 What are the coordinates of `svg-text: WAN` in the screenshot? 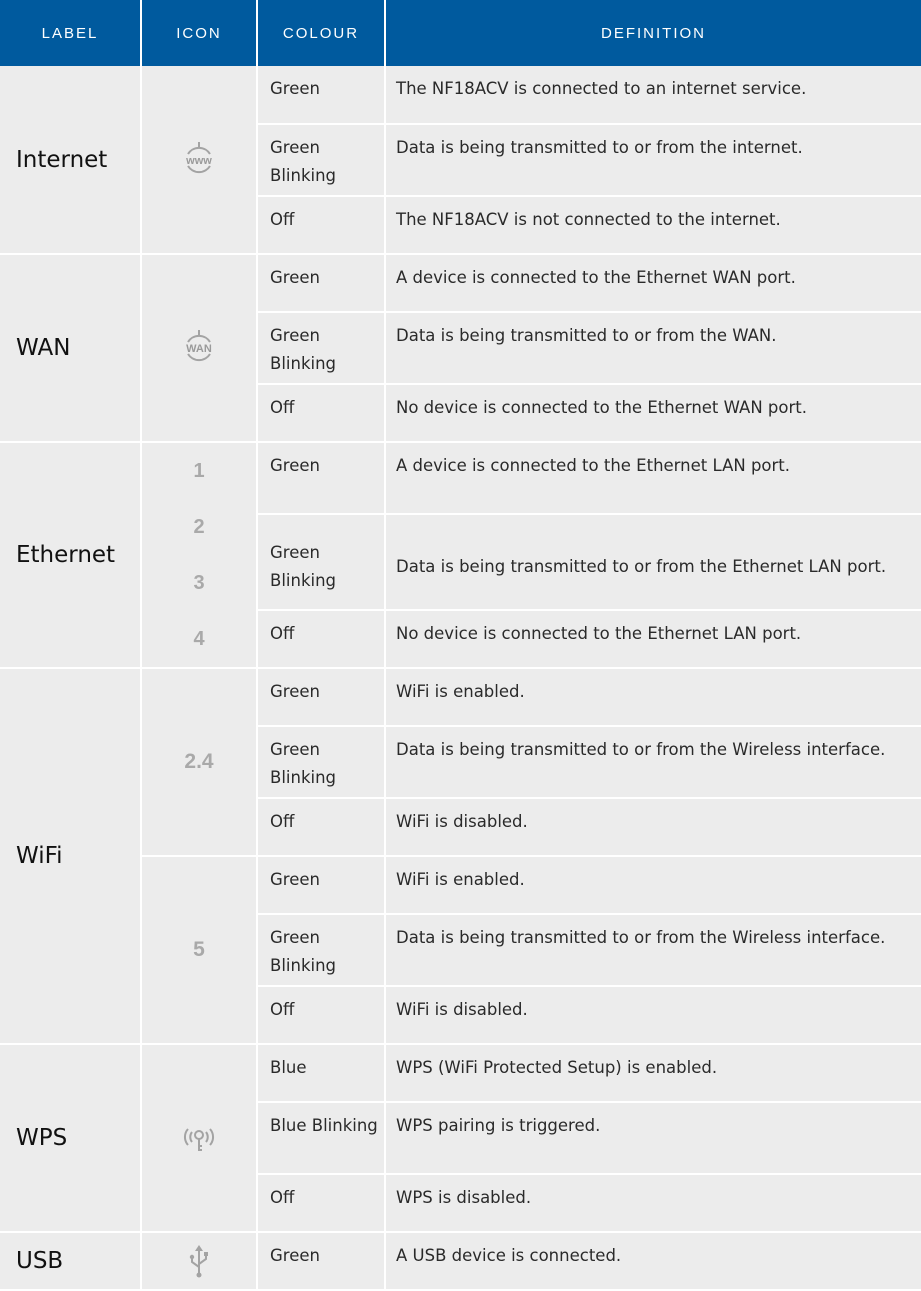 It's located at (199, 349).